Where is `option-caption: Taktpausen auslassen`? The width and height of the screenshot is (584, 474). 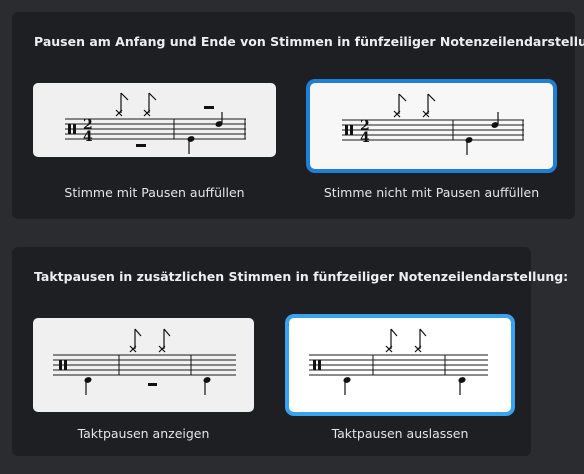
option-caption: Taktpausen auslassen is located at coordinates (400, 433).